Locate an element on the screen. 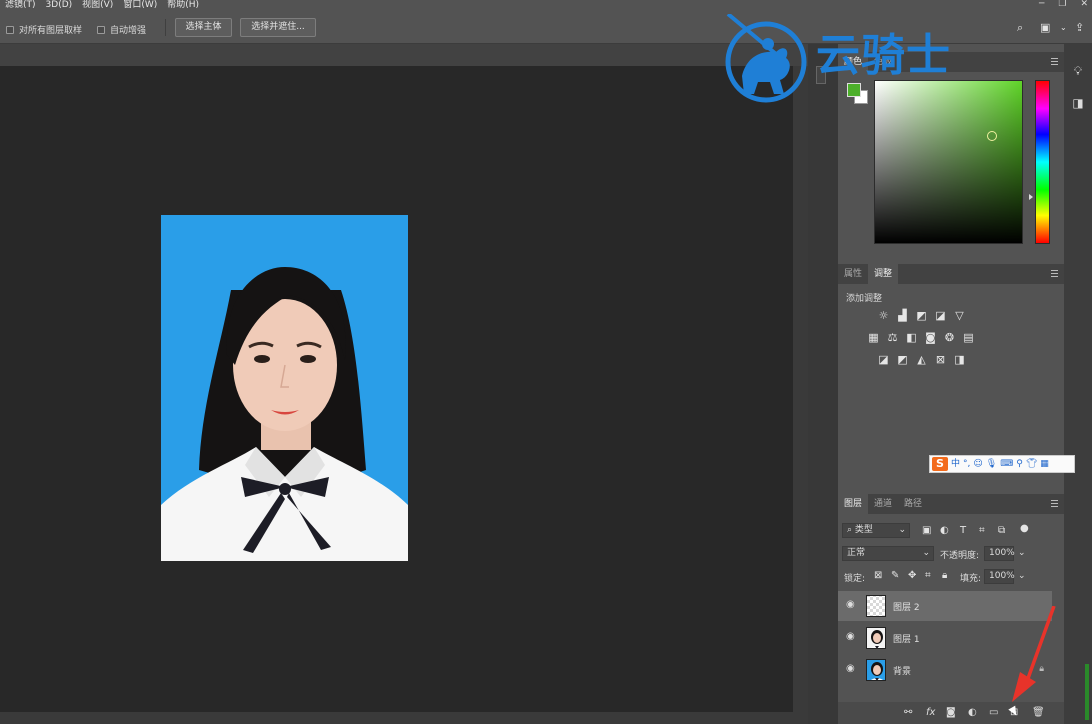  menu-3d: 3D(D) is located at coordinates (59, 5).